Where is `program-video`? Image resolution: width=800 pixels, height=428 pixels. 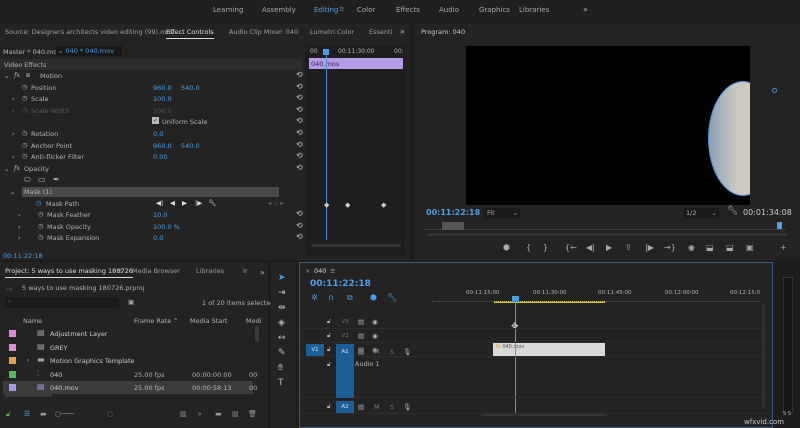 program-video is located at coordinates (608, 125).